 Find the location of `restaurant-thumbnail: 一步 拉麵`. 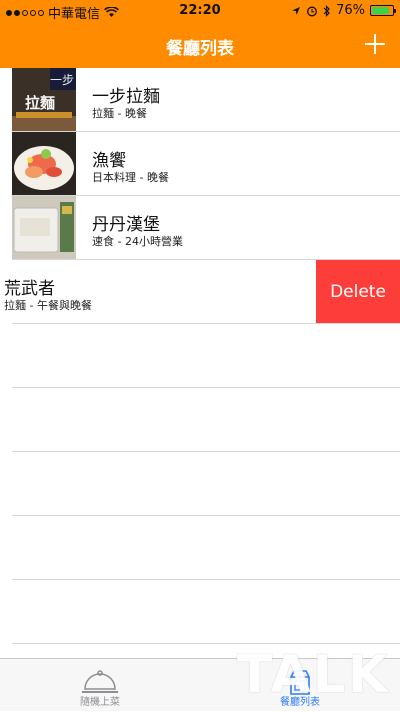

restaurant-thumbnail: 一步 拉麵 is located at coordinates (44, 99).